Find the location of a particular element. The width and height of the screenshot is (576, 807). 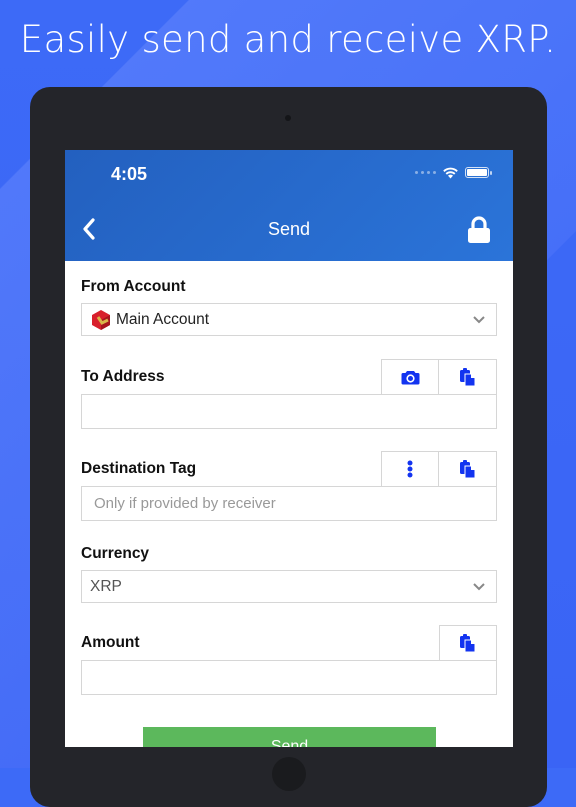

scan-qr-button is located at coordinates (410, 376).